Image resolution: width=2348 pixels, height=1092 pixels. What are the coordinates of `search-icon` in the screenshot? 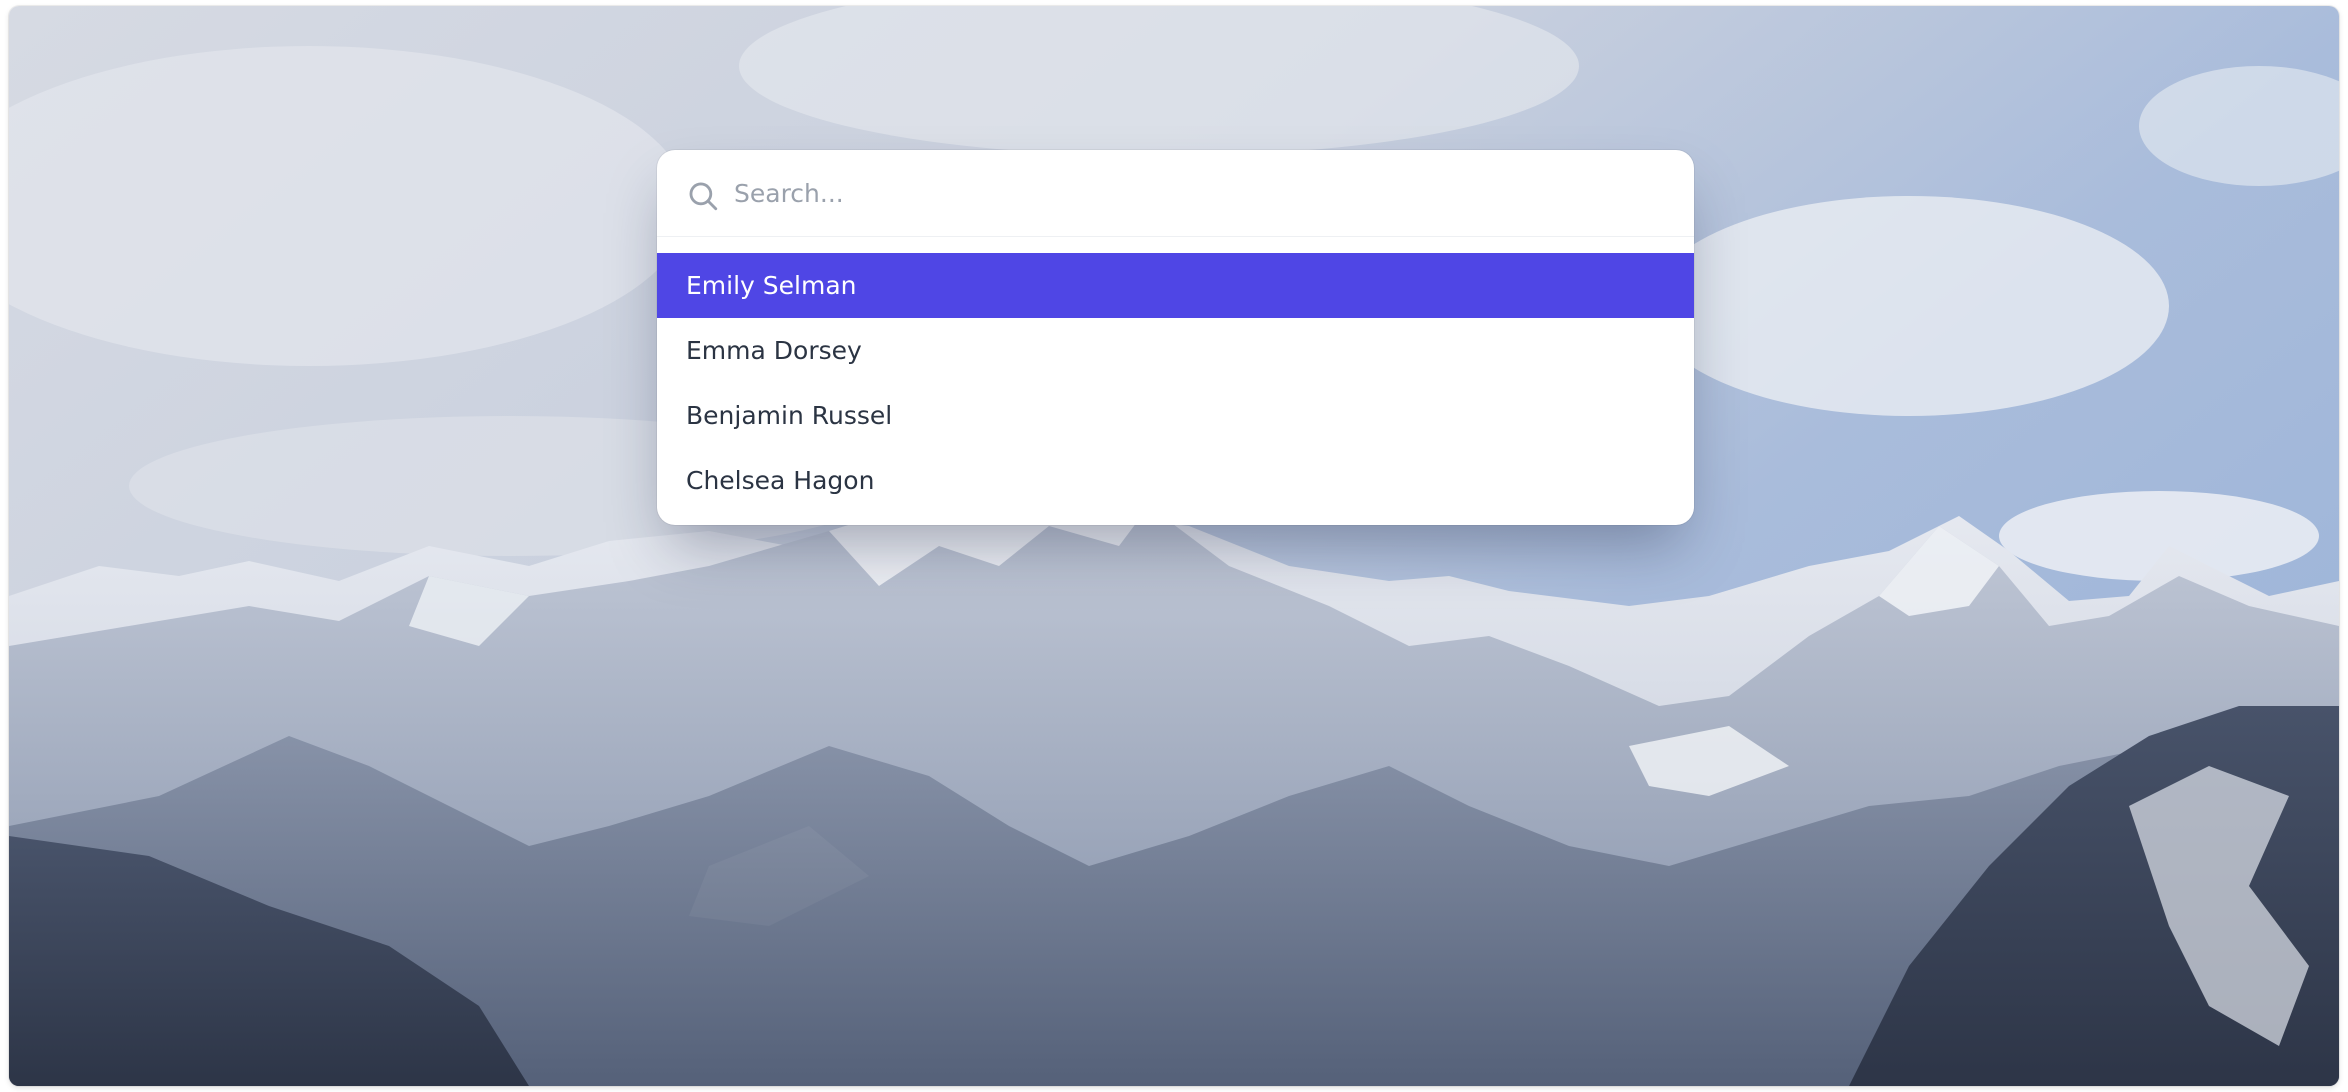 It's located at (703, 196).